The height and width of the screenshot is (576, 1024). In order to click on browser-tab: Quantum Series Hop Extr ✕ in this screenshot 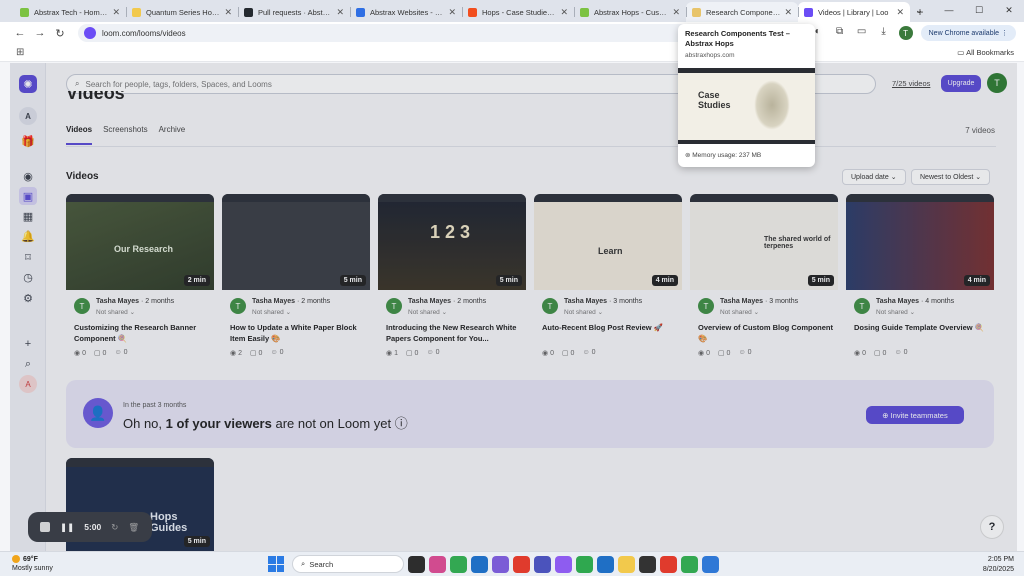, I will do `click(182, 12)`.